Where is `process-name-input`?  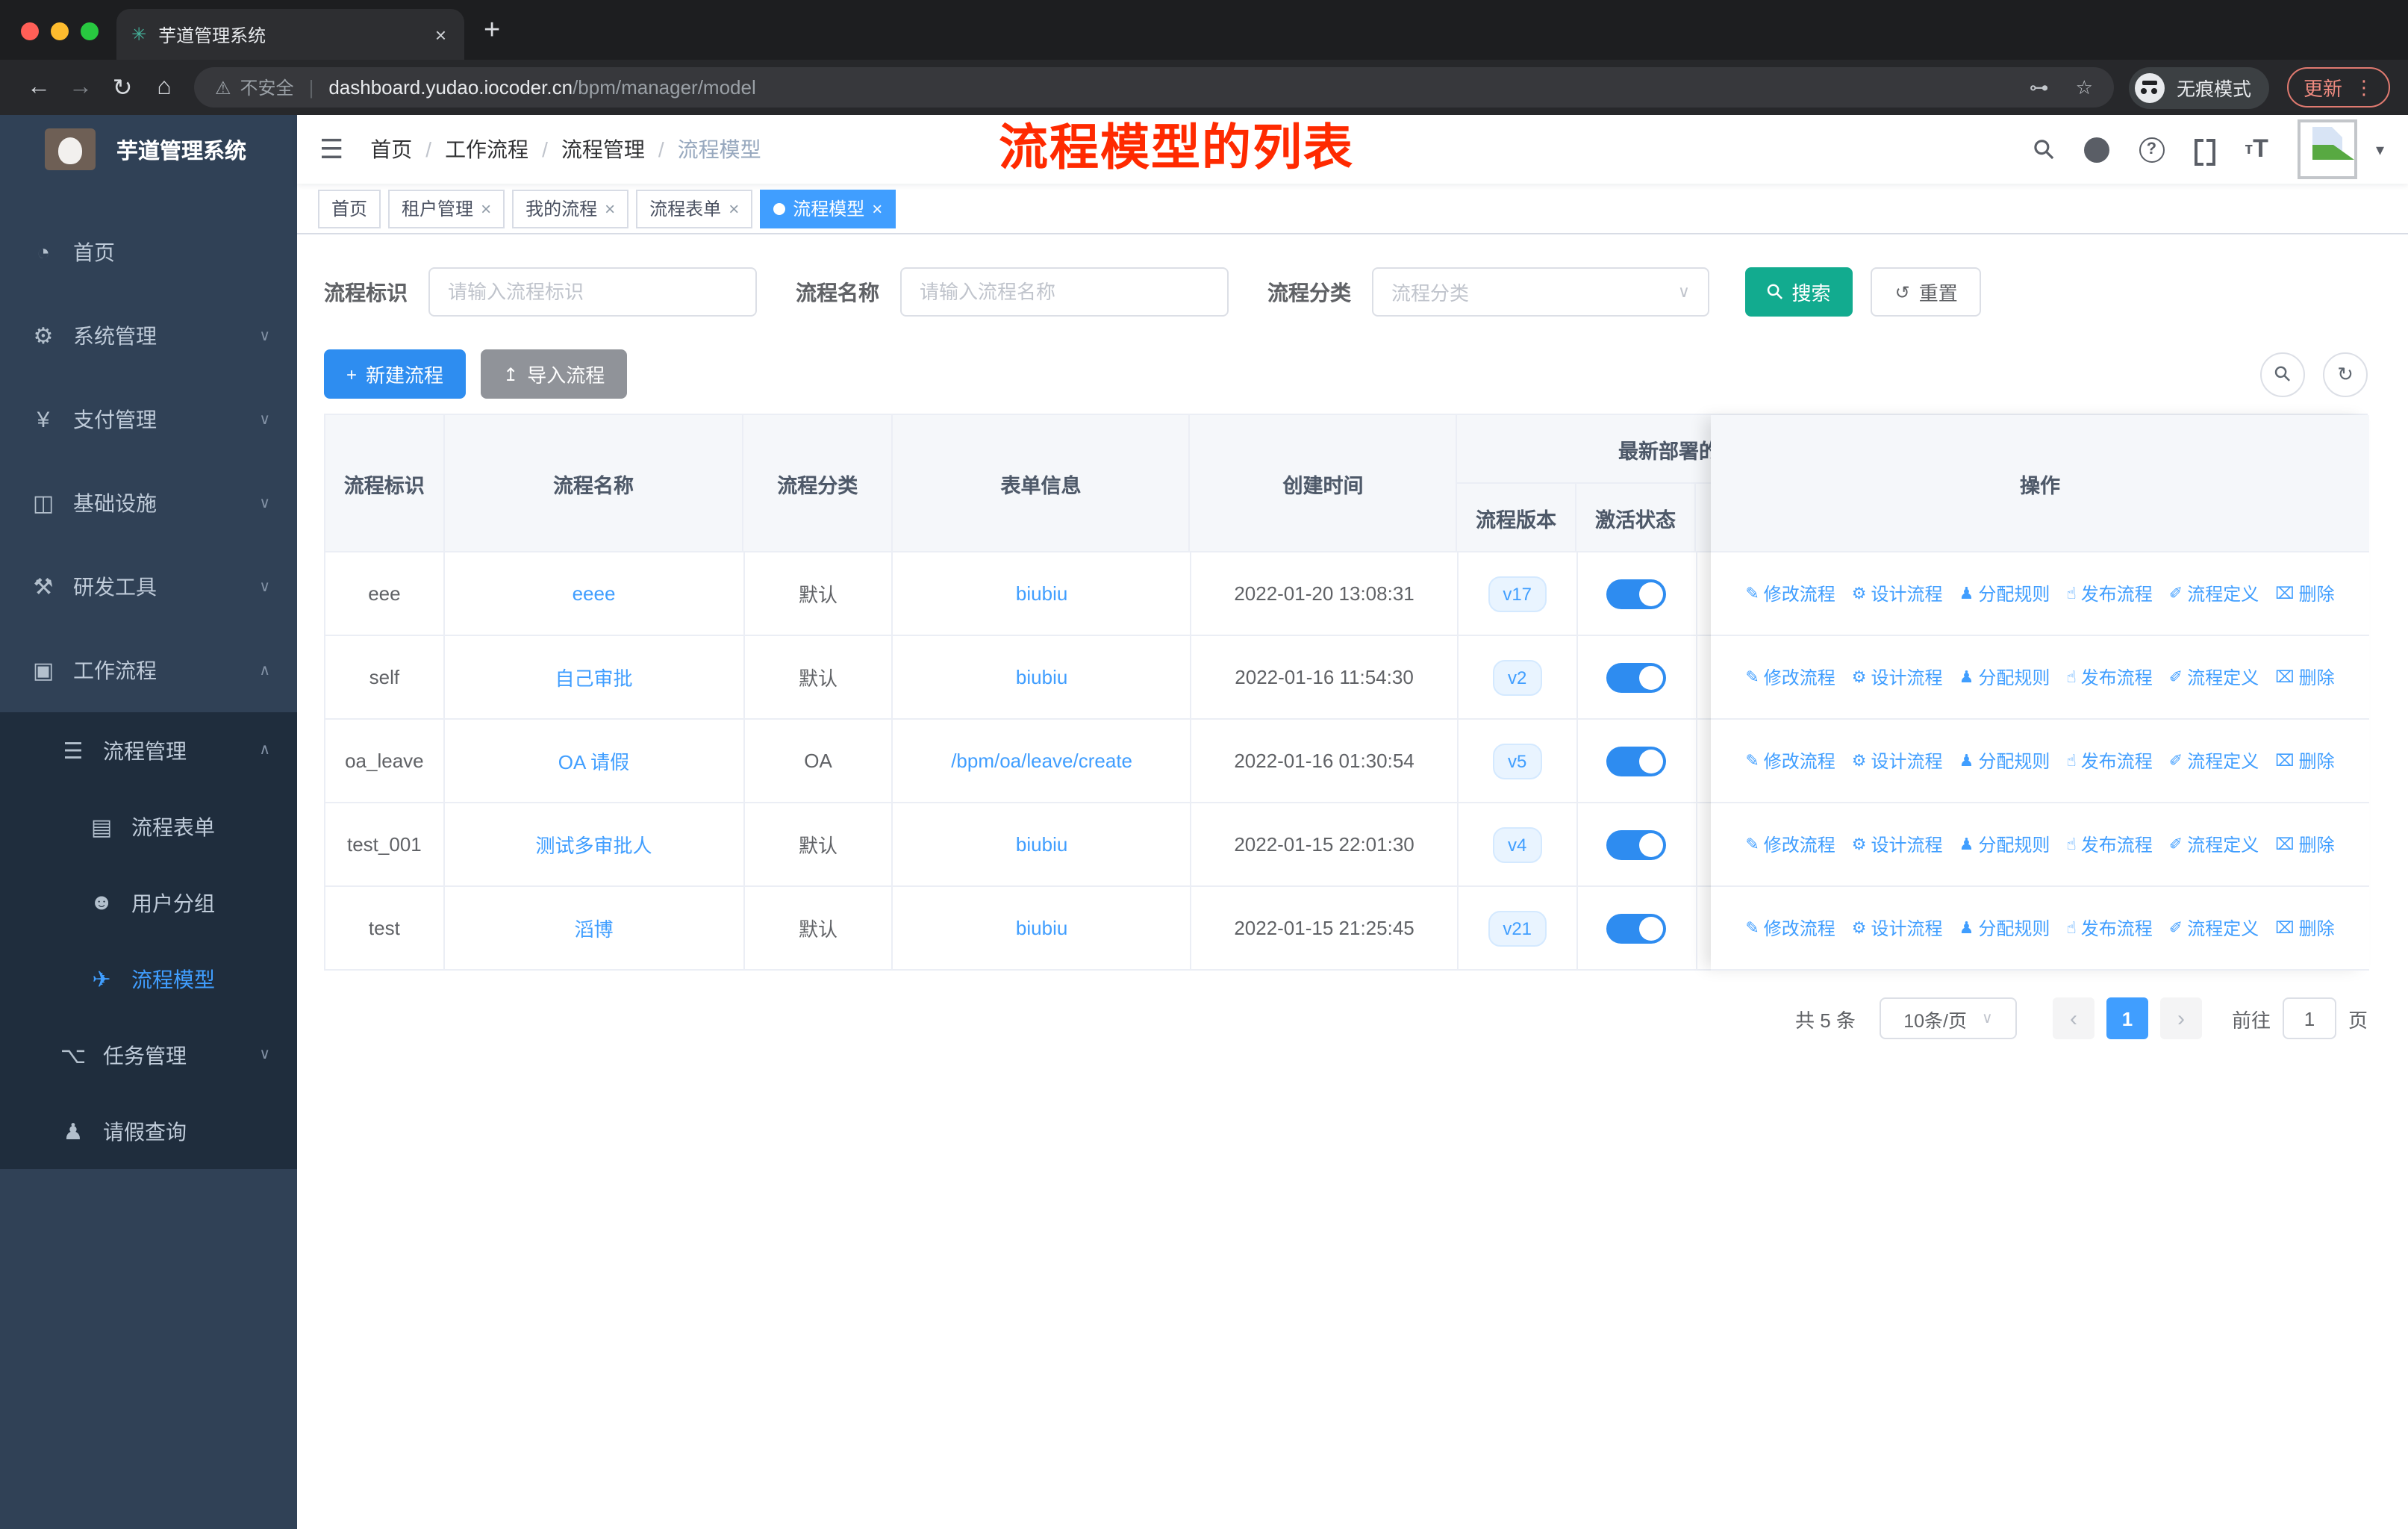
process-name-input is located at coordinates (1064, 292).